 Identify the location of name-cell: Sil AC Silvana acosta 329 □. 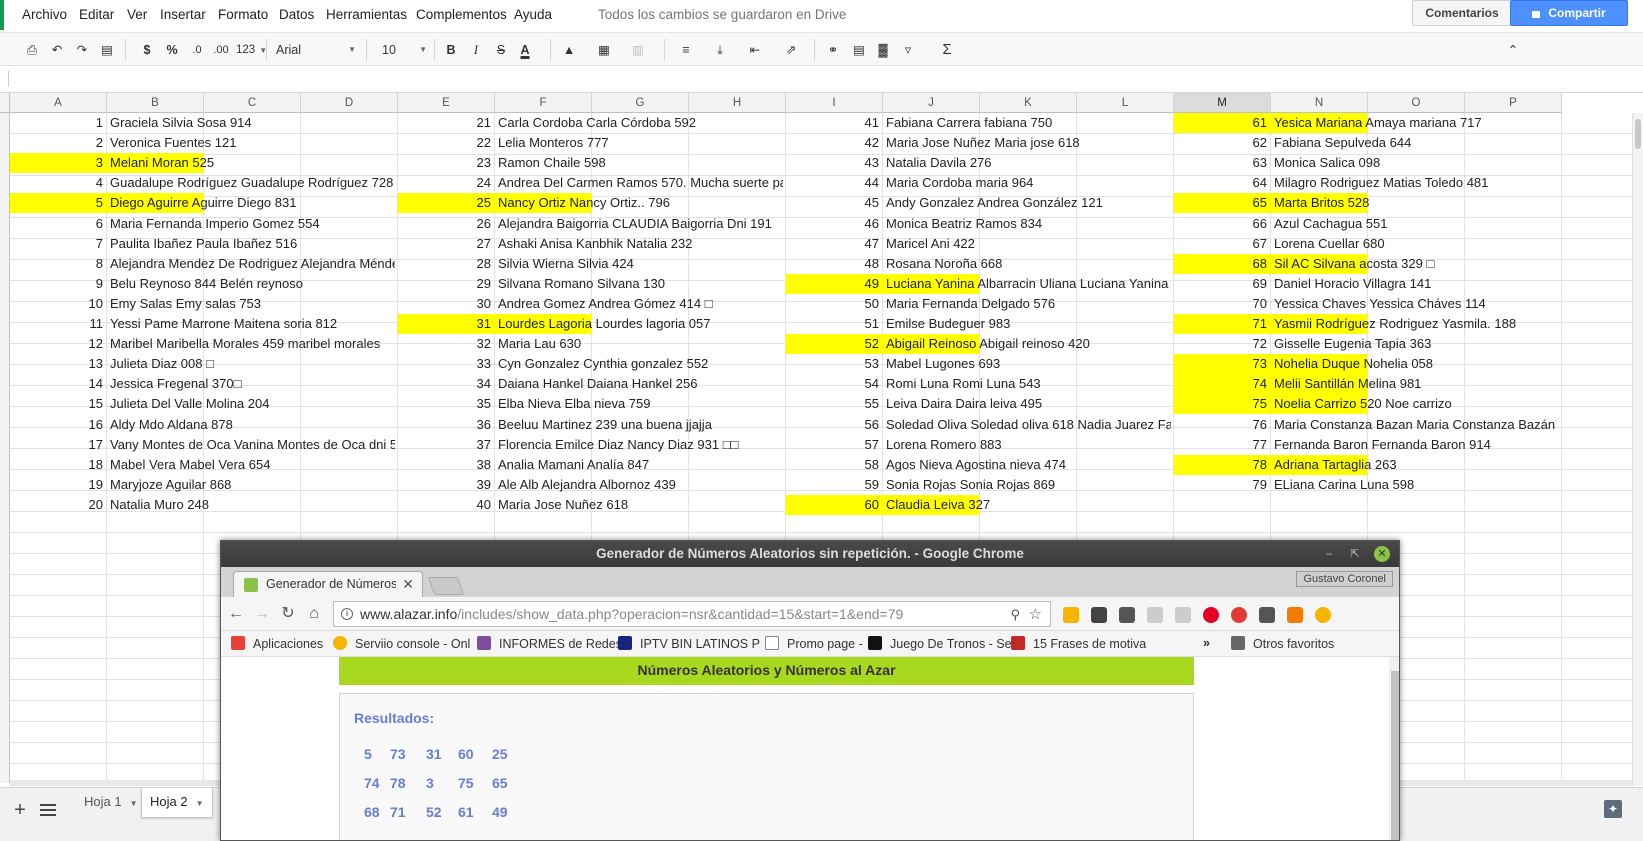
(1416, 264).